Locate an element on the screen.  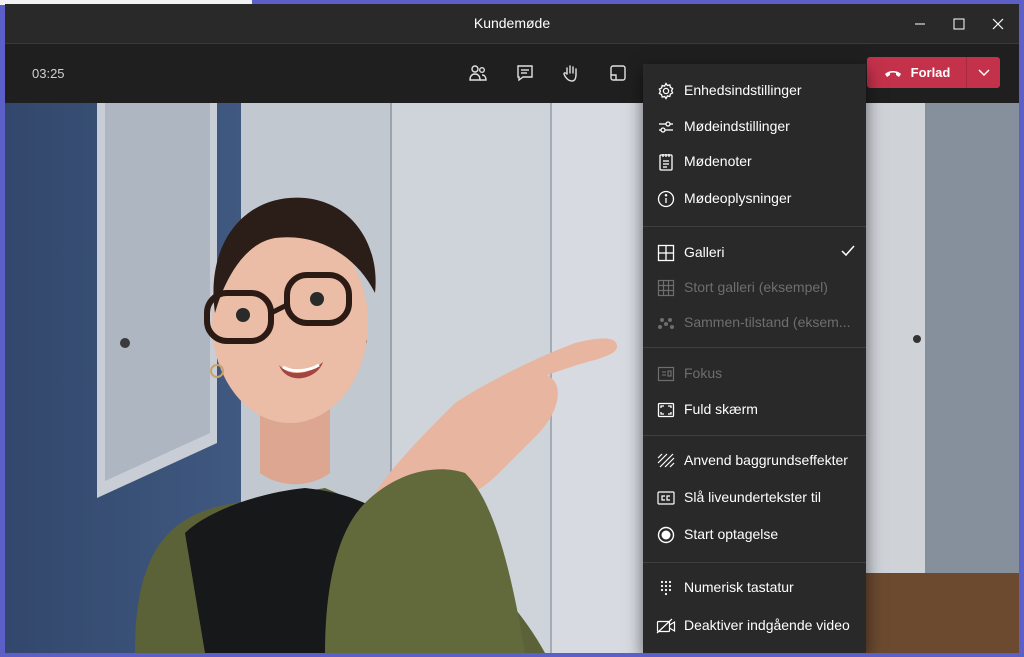
chat-button is located at coordinates (525, 73).